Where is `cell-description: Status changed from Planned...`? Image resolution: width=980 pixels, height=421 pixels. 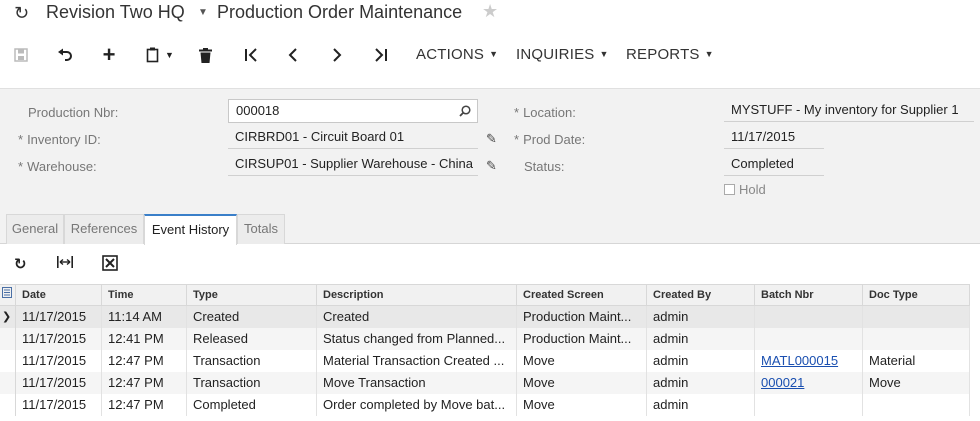
cell-description: Status changed from Planned... is located at coordinates (417, 339).